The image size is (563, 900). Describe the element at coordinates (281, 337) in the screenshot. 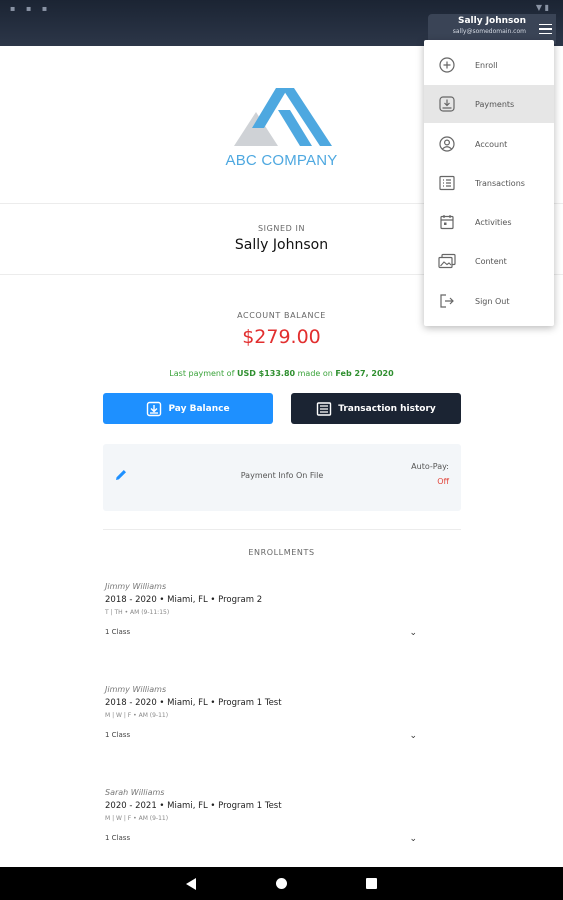

I see `account-balance-amount: $279.00` at that location.